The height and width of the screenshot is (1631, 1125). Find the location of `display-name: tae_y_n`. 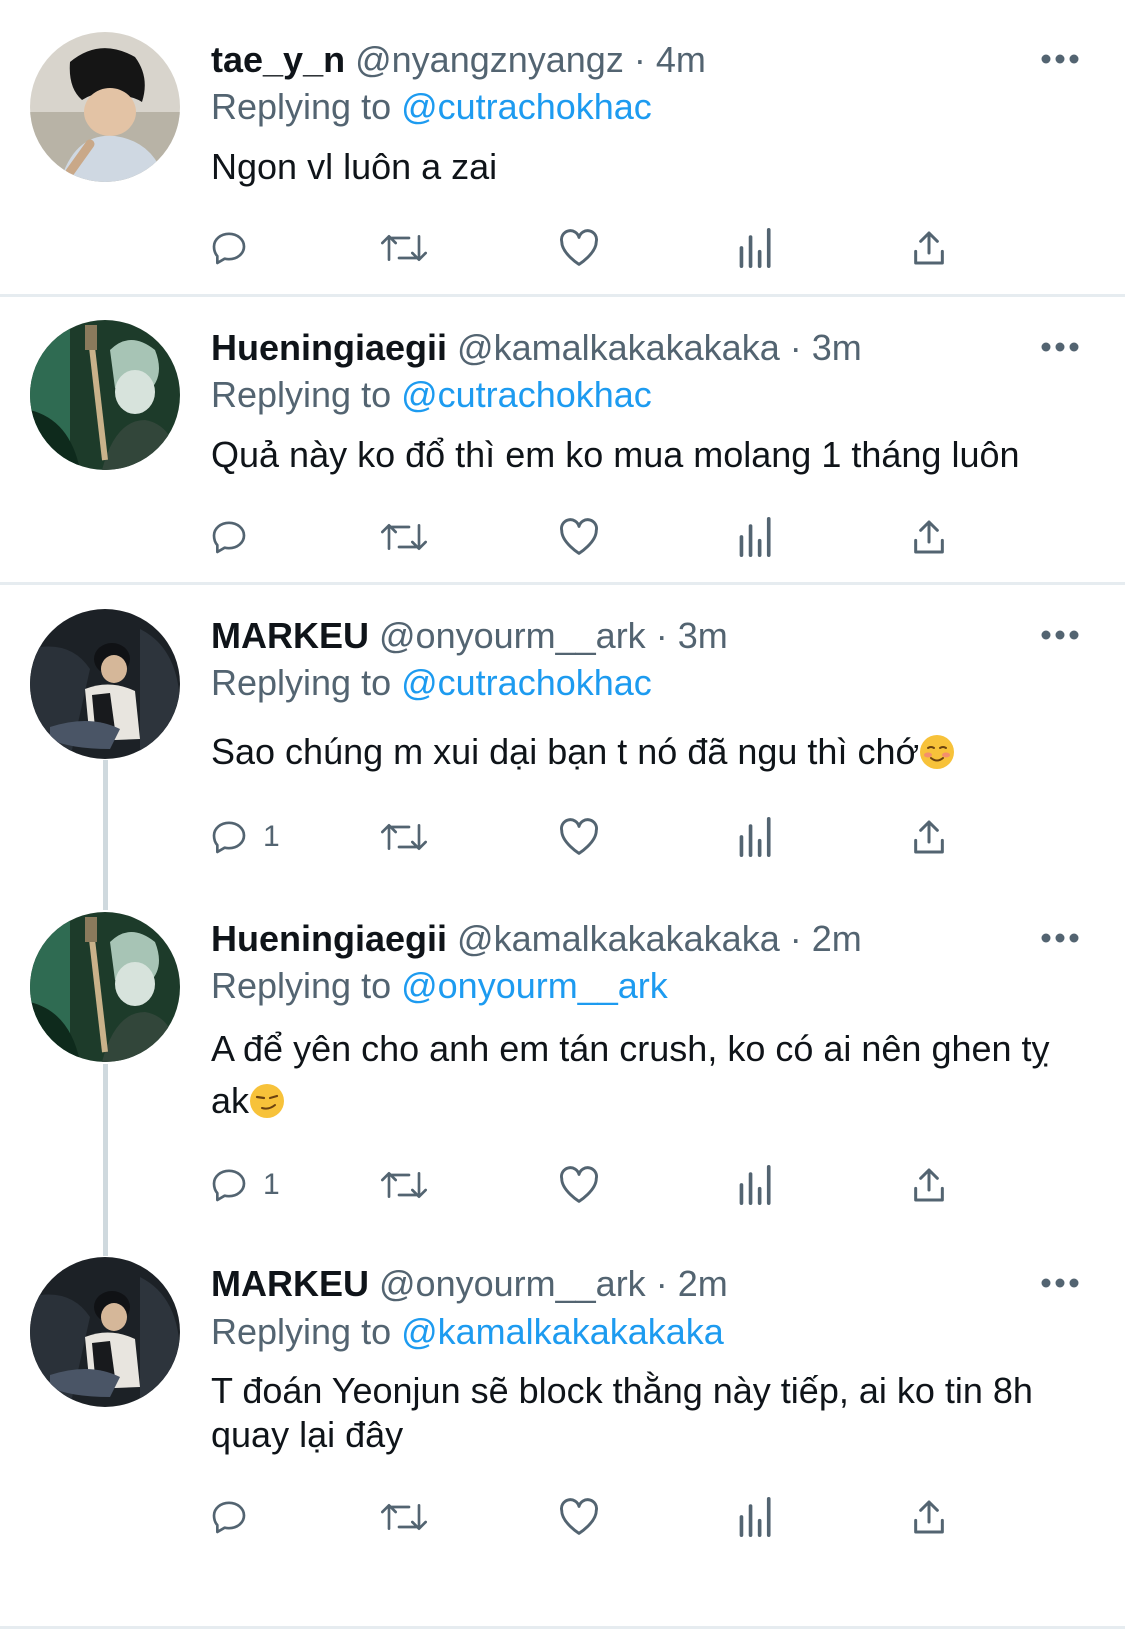

display-name: tae_y_n is located at coordinates (278, 59).